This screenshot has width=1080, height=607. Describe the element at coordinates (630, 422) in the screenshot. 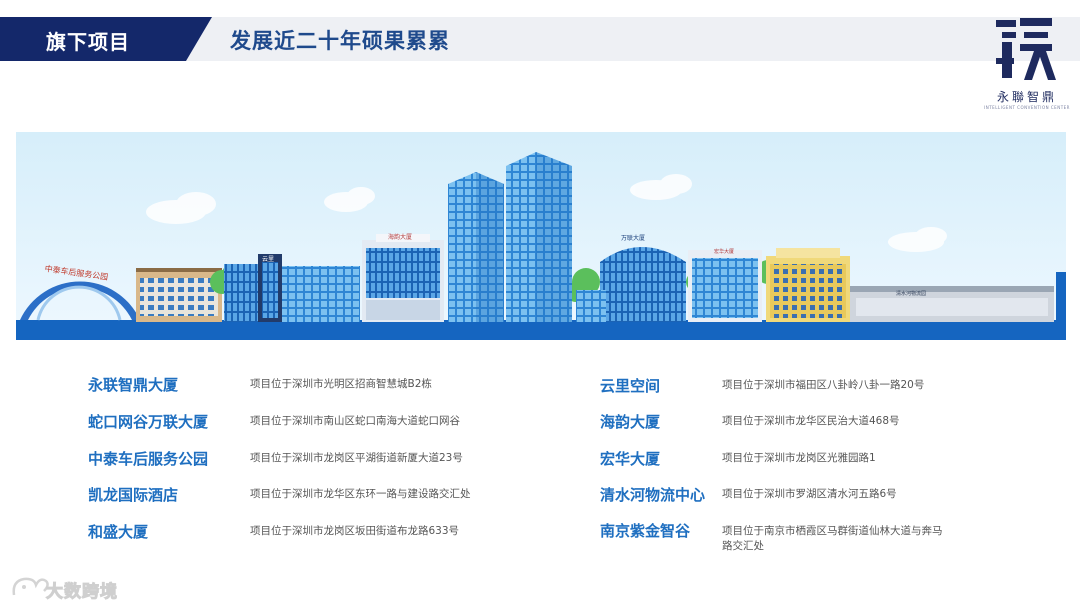

I see `project-name: 海韵大厦` at that location.